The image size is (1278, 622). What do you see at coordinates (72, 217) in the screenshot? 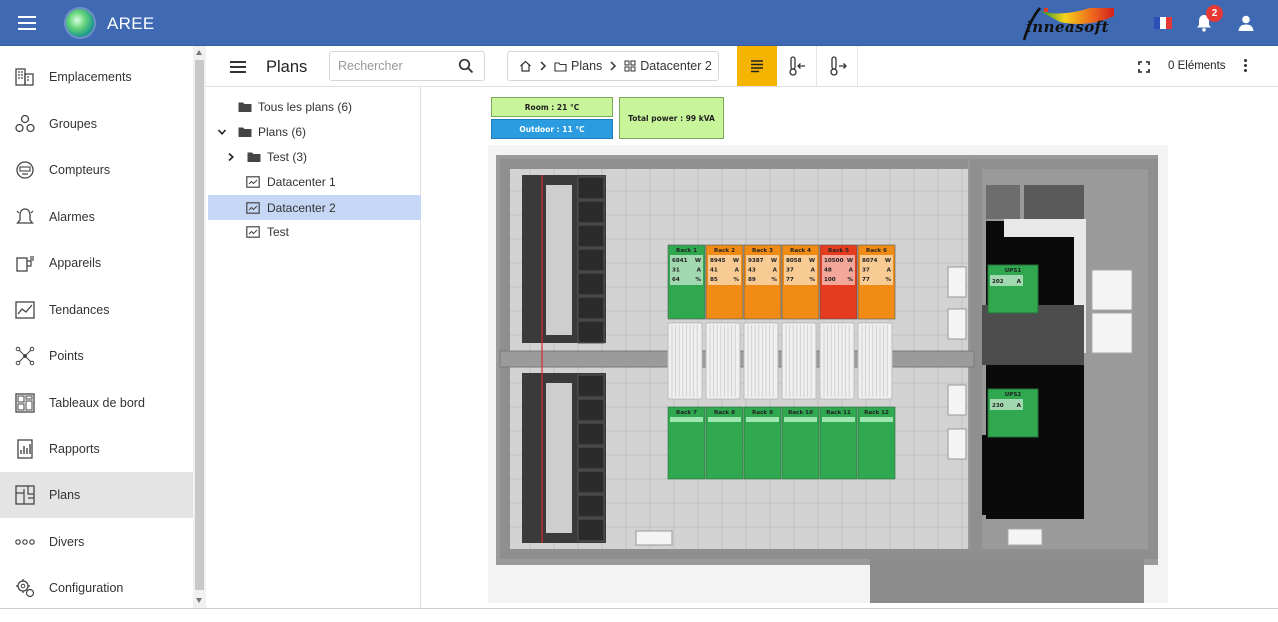
I see `sidebar-item-label: Alarmes` at bounding box center [72, 217].